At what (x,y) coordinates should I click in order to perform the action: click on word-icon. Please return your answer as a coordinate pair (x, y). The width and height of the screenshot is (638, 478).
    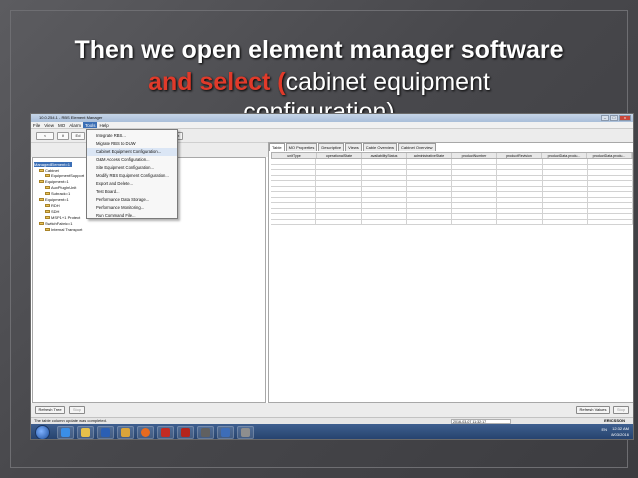
    Looking at the image, I should click on (105, 432).